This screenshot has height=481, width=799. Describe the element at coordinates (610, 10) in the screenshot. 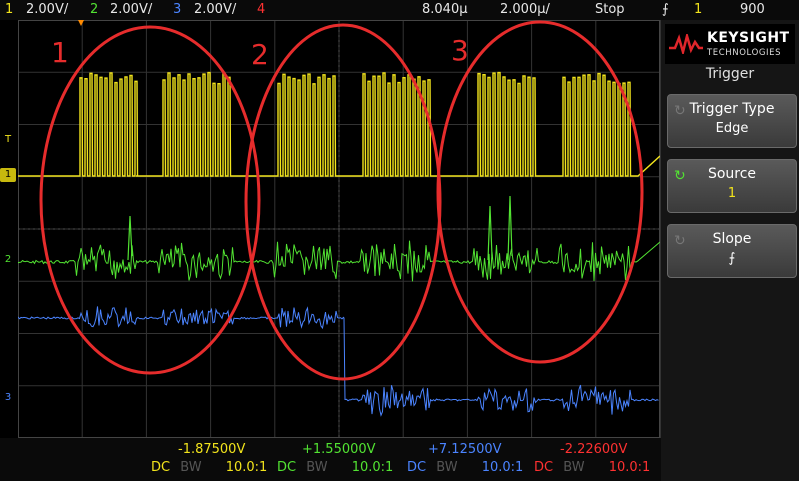

I see `run-state: Stop` at that location.